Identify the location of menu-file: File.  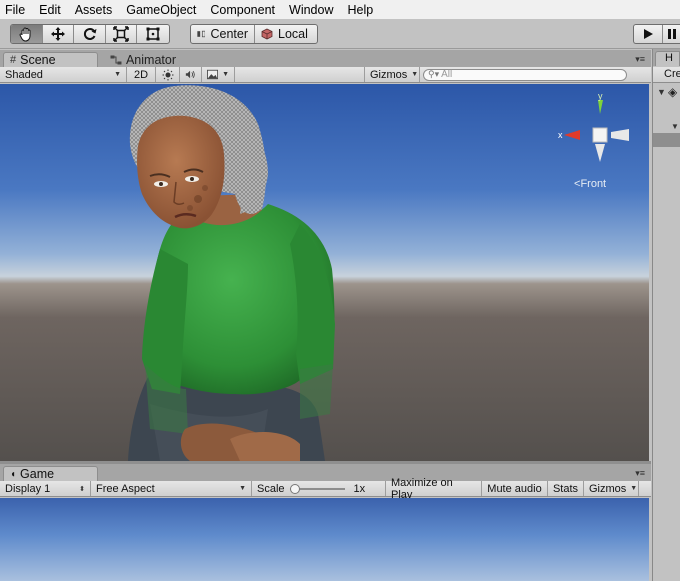
(16, 10).